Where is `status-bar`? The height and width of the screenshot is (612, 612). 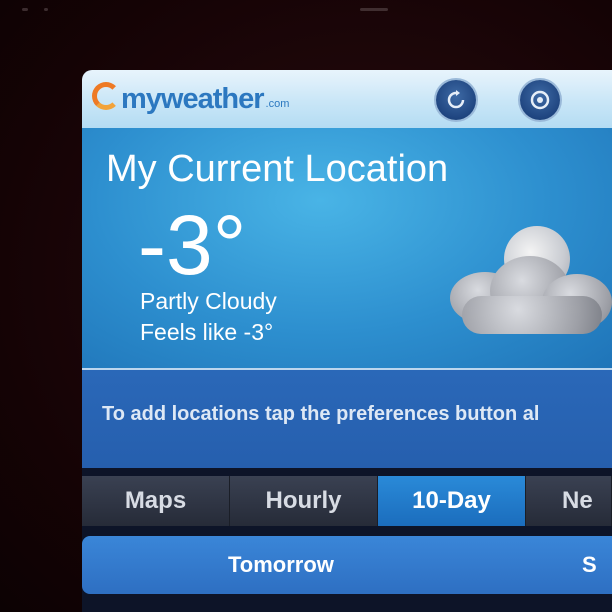
status-bar is located at coordinates (306, 12).